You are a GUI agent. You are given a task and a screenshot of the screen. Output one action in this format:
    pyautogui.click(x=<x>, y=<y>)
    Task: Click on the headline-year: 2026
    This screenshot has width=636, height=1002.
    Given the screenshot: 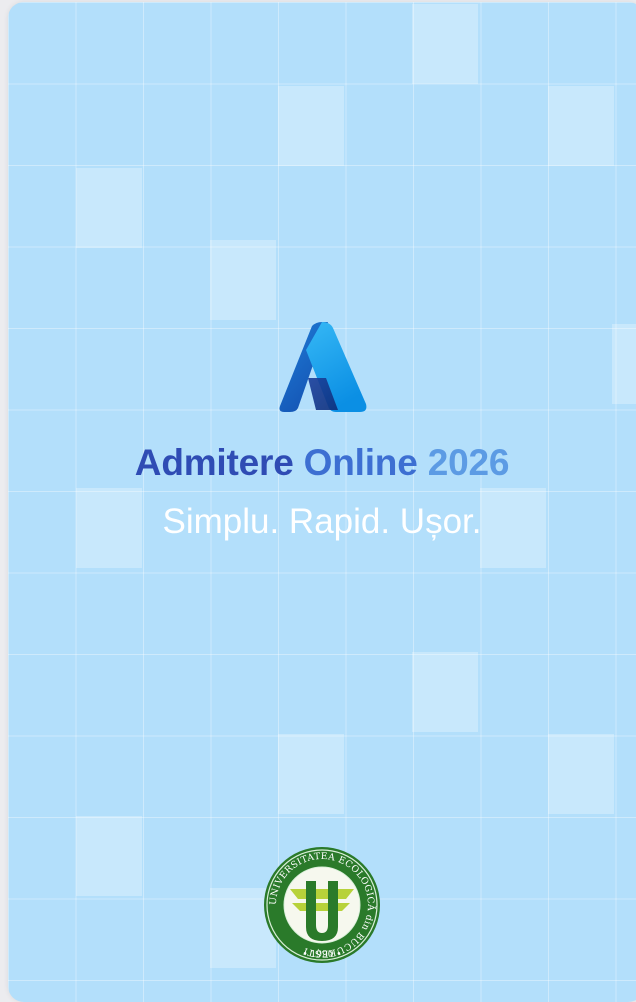 What is the action you would take?
    pyautogui.click(x=468, y=462)
    